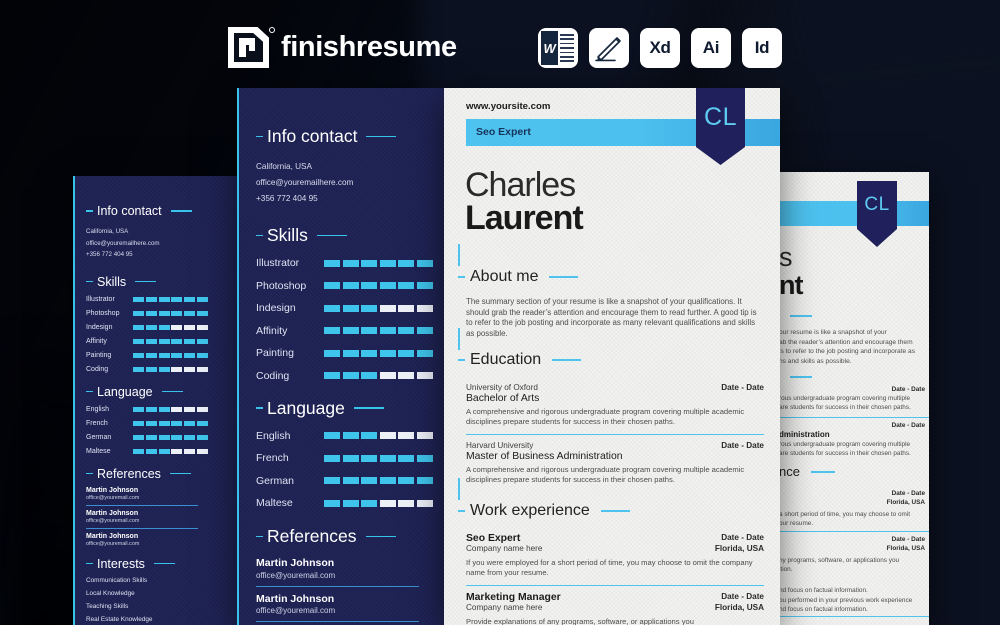 This screenshot has width=1000, height=625. I want to click on interest-item: Teaching Skills, so click(107, 606).